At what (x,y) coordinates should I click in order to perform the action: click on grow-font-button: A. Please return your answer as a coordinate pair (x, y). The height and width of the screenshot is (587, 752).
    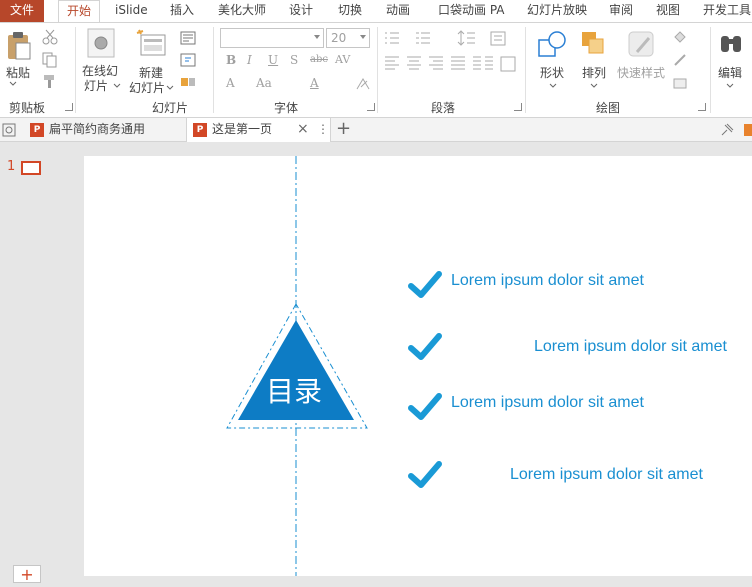
    Looking at the image, I should click on (230, 83).